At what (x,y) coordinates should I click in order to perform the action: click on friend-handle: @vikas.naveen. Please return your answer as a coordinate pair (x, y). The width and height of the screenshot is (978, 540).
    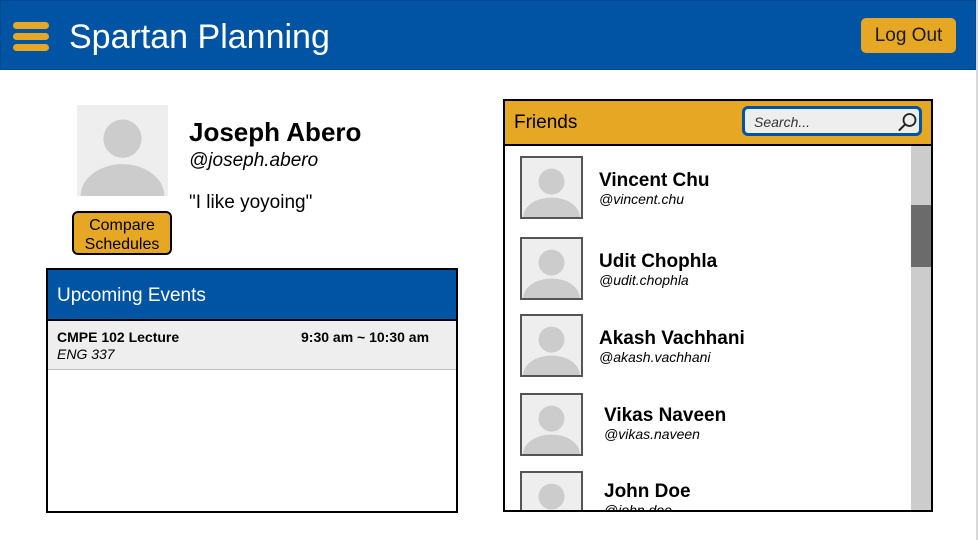
    Looking at the image, I should click on (652, 434).